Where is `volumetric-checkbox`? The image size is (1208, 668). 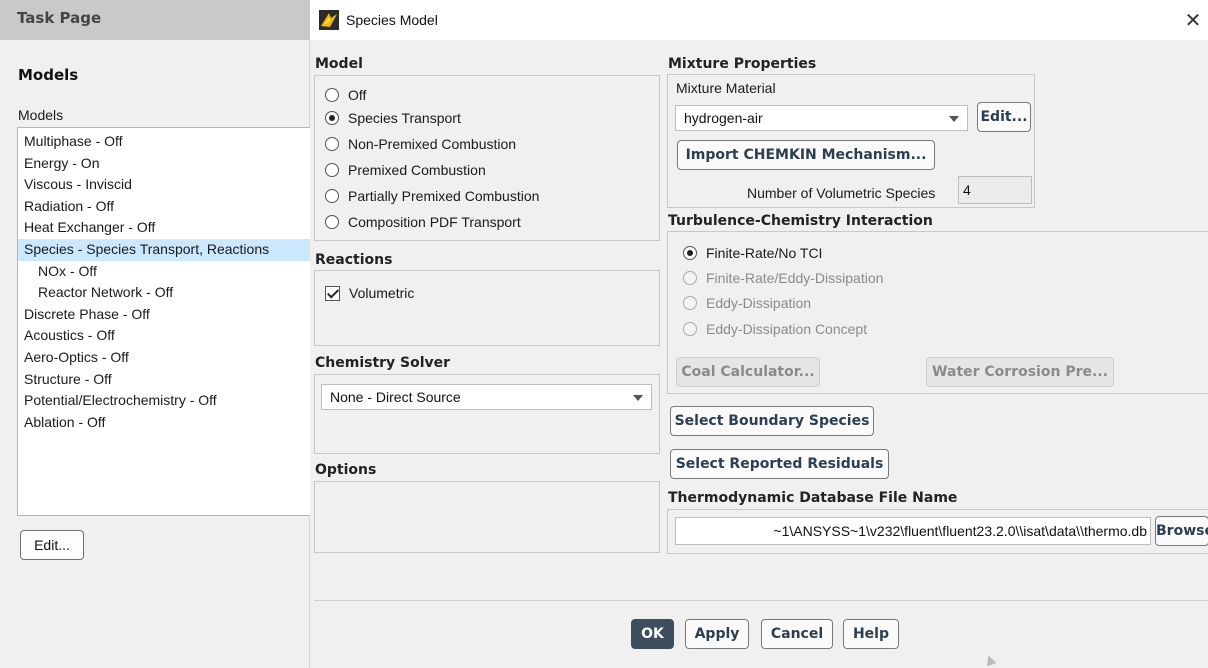
volumetric-checkbox is located at coordinates (332, 293).